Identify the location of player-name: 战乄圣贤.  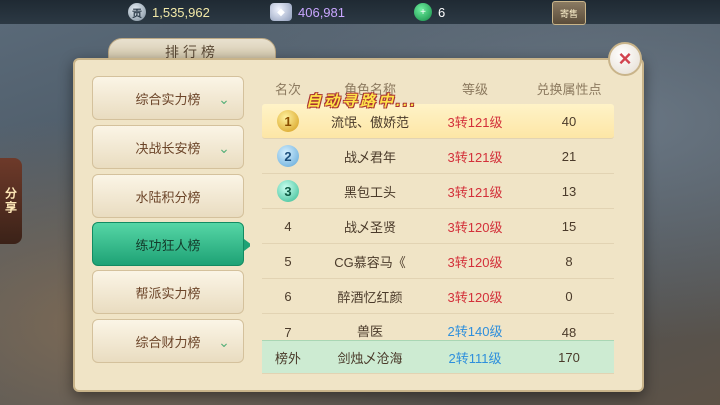
(369, 227).